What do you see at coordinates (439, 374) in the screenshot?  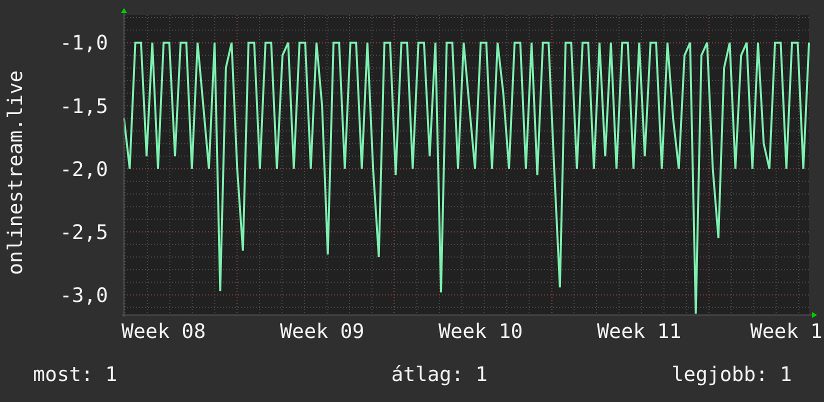 I see `legend-text: átlag: 1` at bounding box center [439, 374].